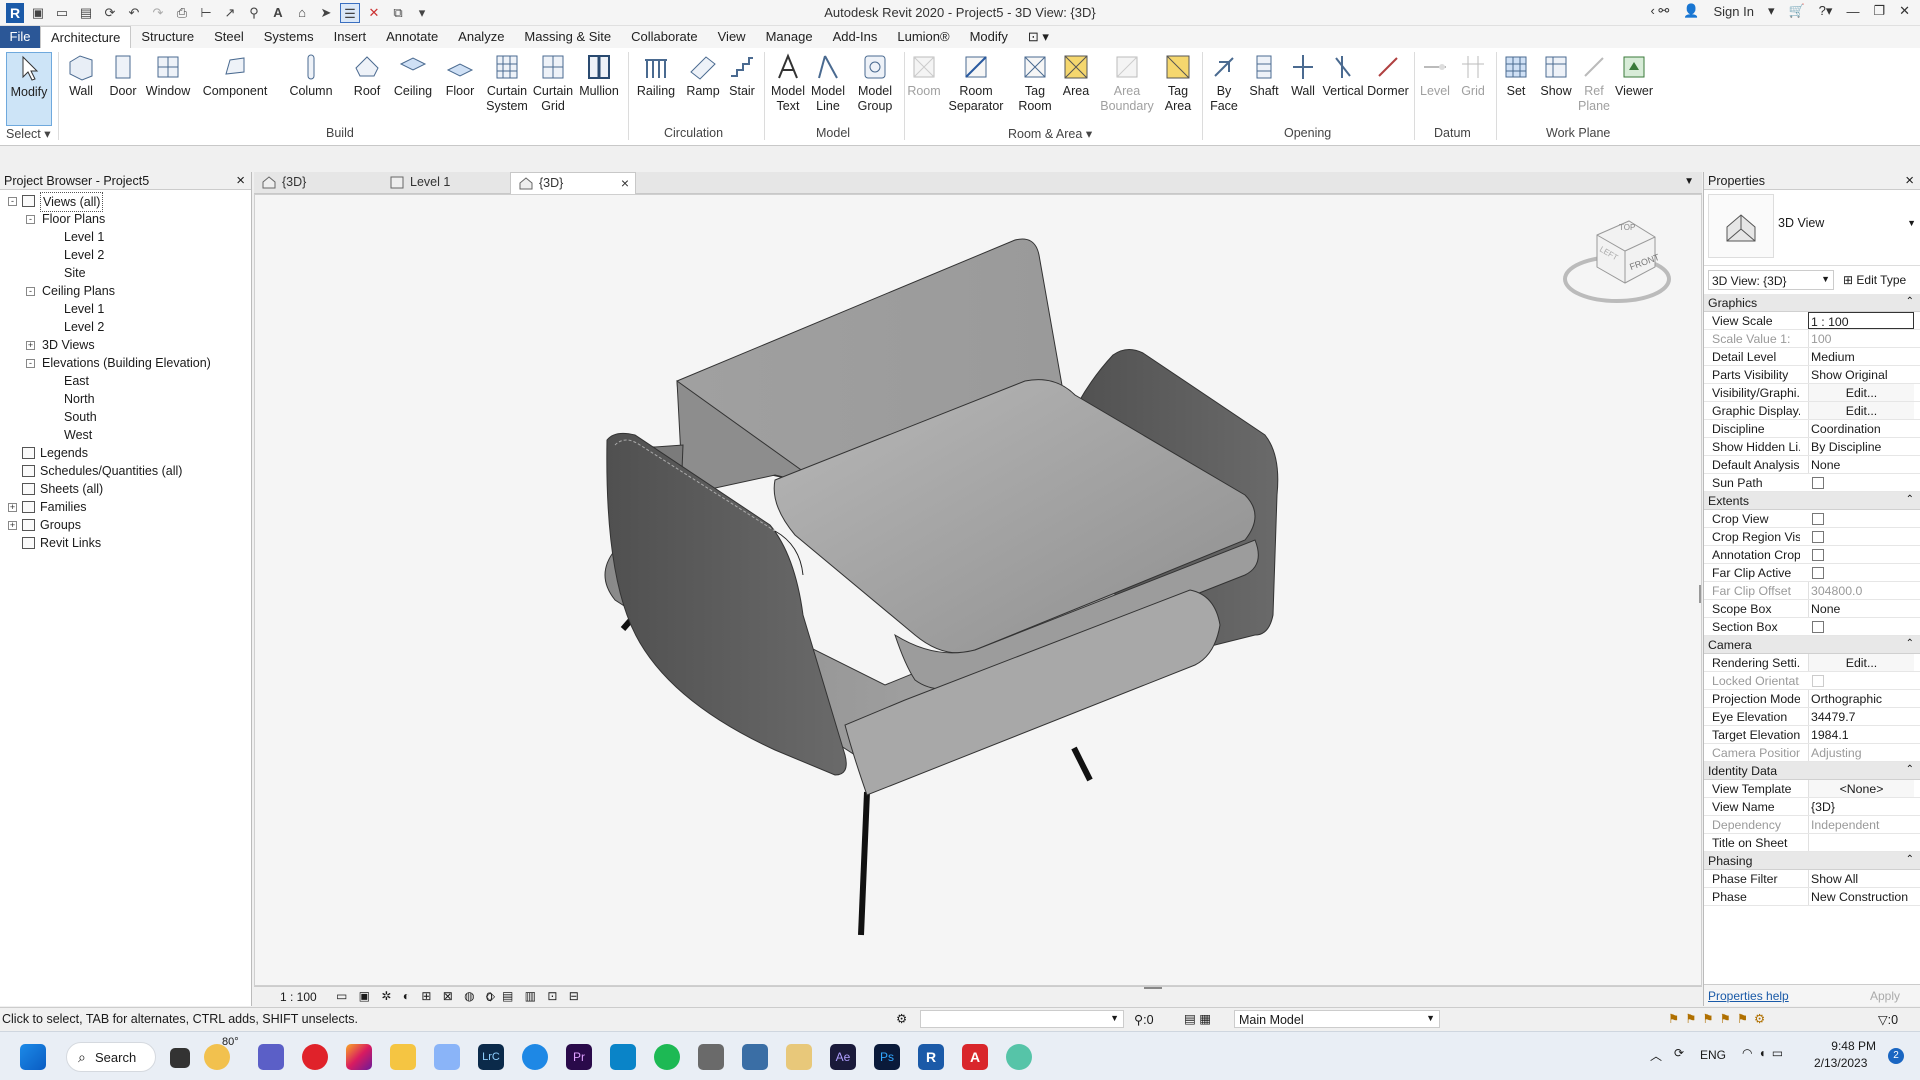 This screenshot has width=1920, height=1080. Describe the element at coordinates (289, 37) in the screenshot. I see `tab-systems: Systems` at that location.